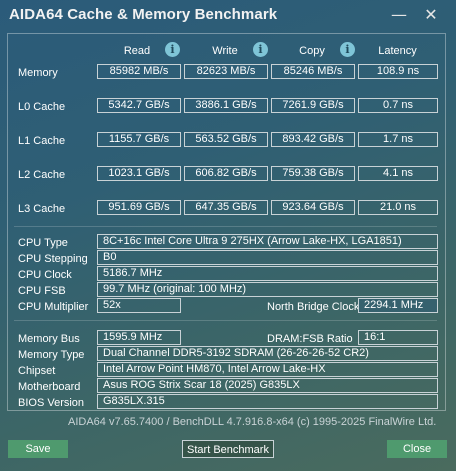 The height and width of the screenshot is (471, 456). I want to click on copy-info-icon: i, so click(347, 49).